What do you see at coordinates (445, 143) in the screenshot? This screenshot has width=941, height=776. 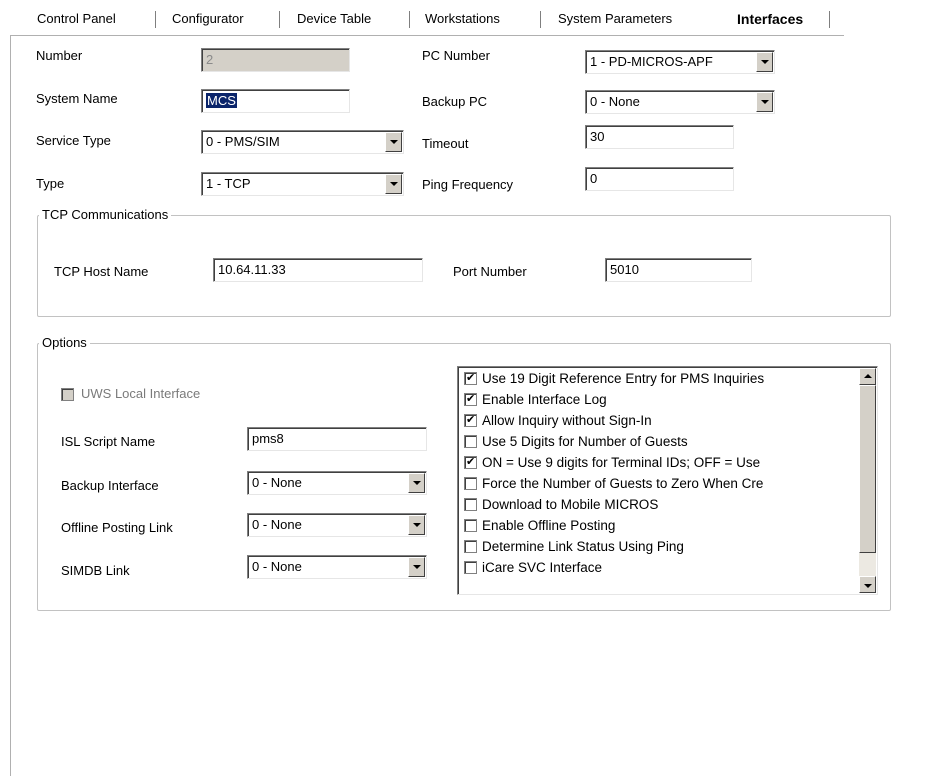 I see `timeout-label: Timeout` at bounding box center [445, 143].